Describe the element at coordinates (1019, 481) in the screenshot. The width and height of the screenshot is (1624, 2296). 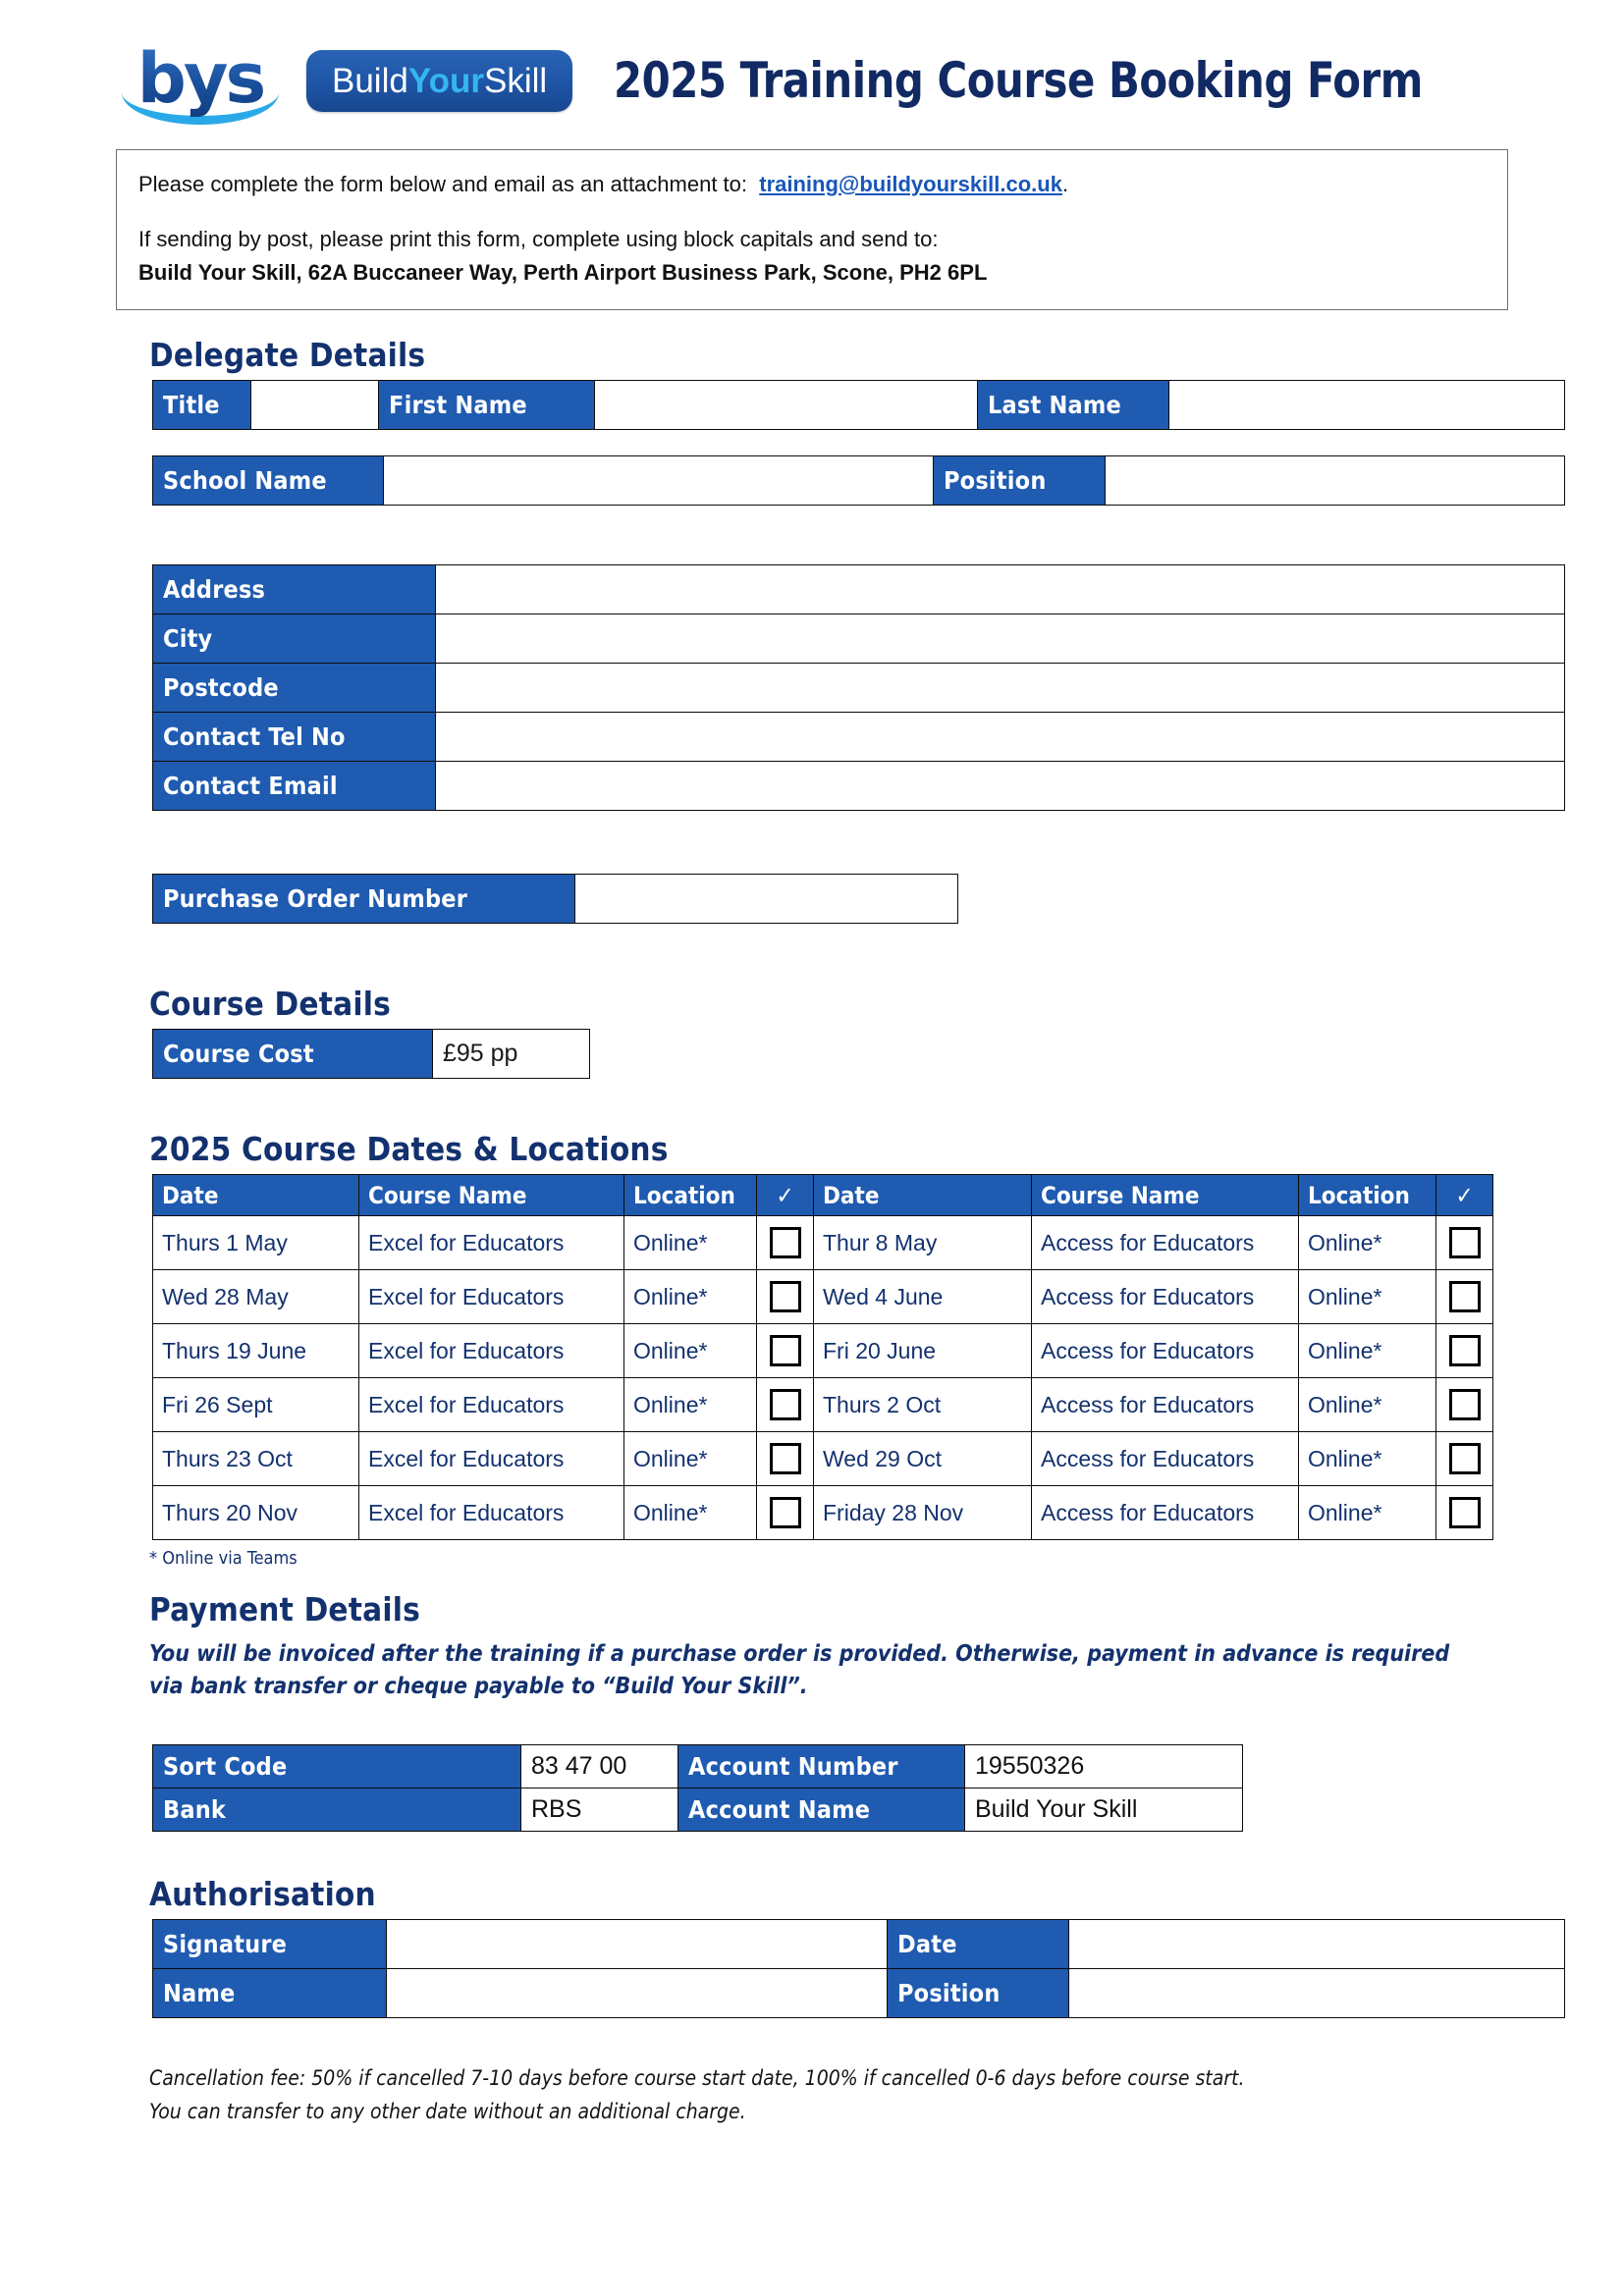
I see `position-label: Position` at that location.